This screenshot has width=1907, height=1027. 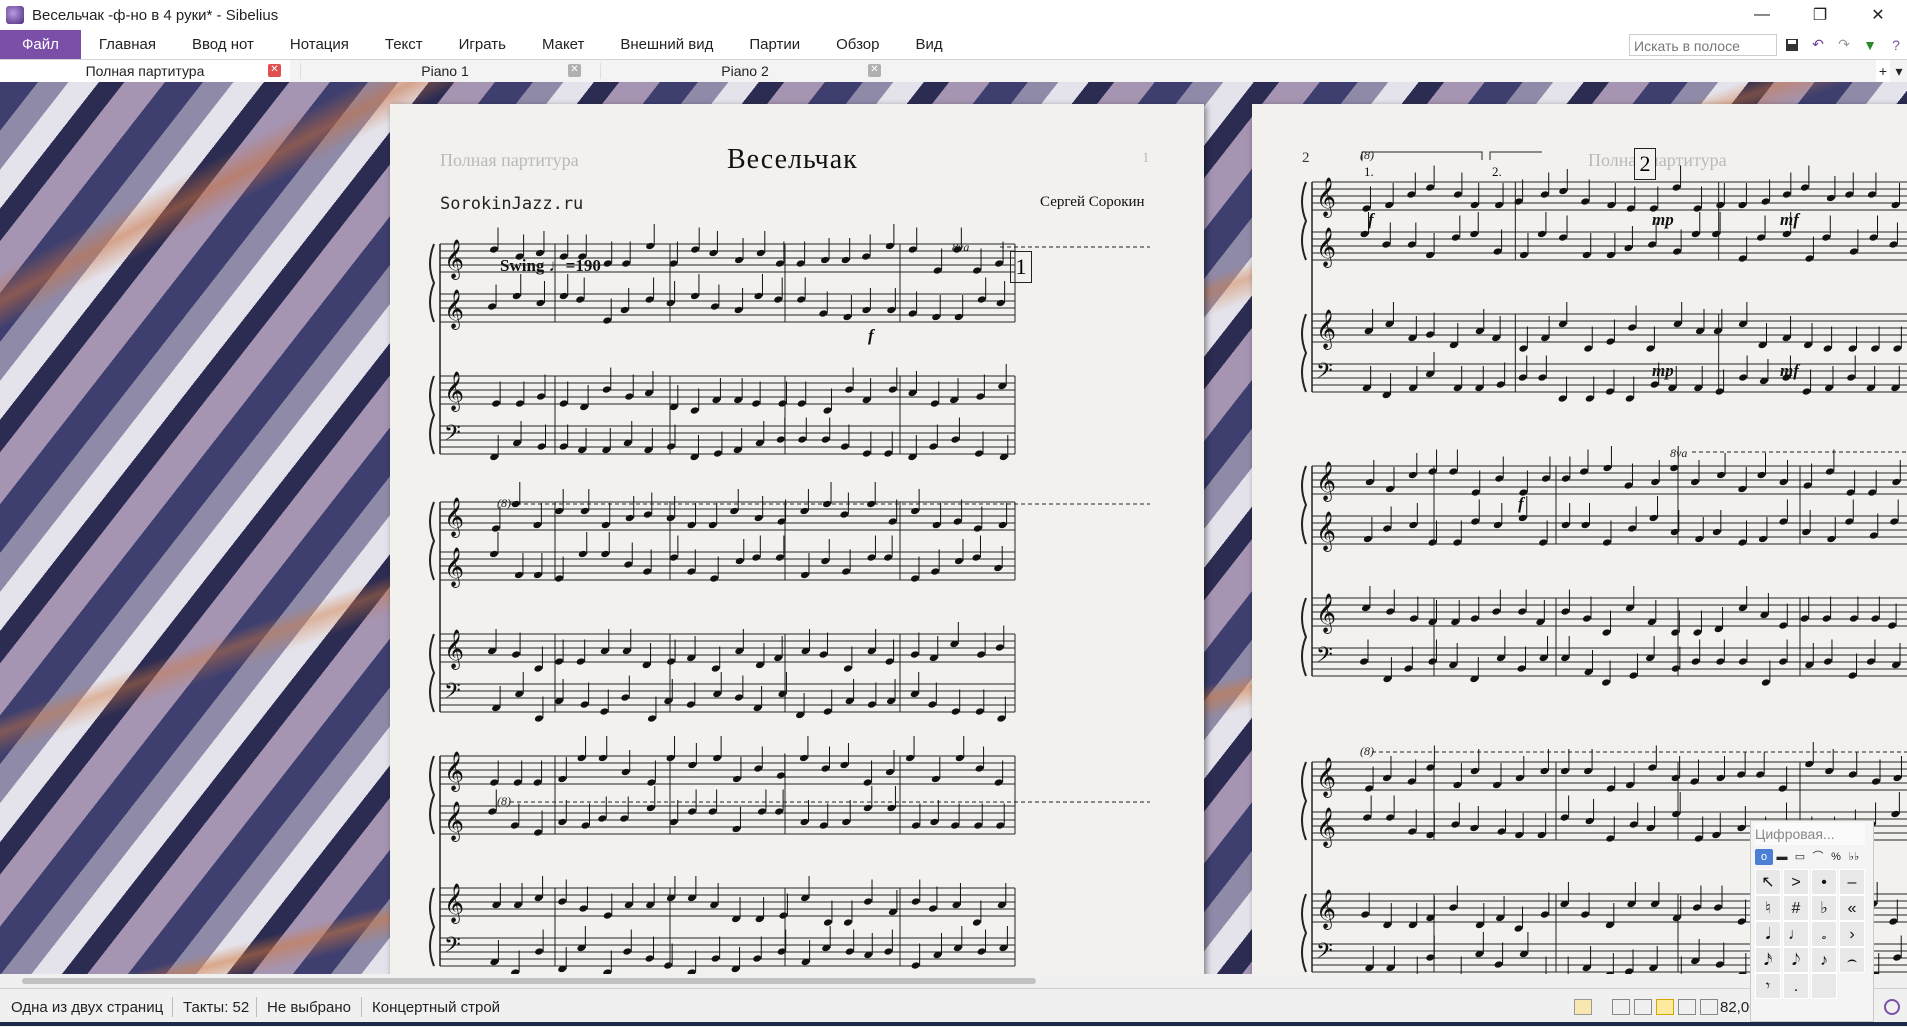 What do you see at coordinates (1824, 908) in the screenshot?
I see `keypad-key: ♭` at bounding box center [1824, 908].